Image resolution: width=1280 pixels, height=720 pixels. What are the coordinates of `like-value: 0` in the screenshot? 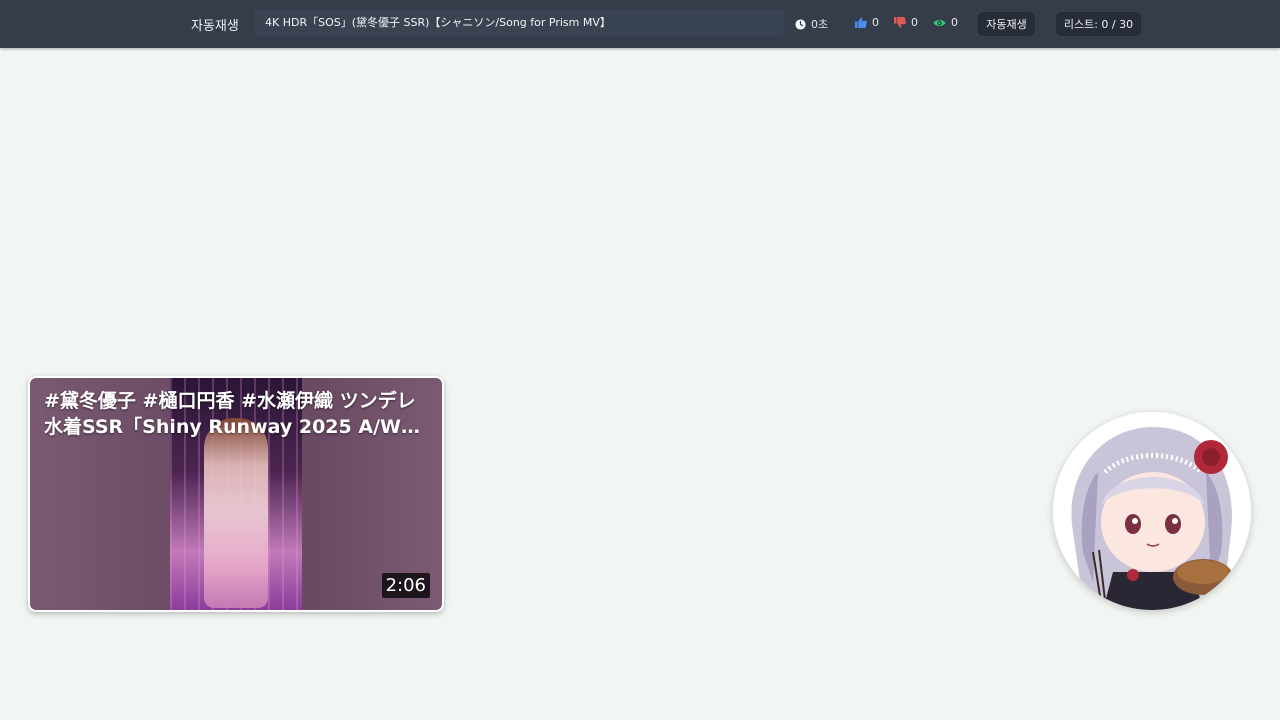 It's located at (875, 22).